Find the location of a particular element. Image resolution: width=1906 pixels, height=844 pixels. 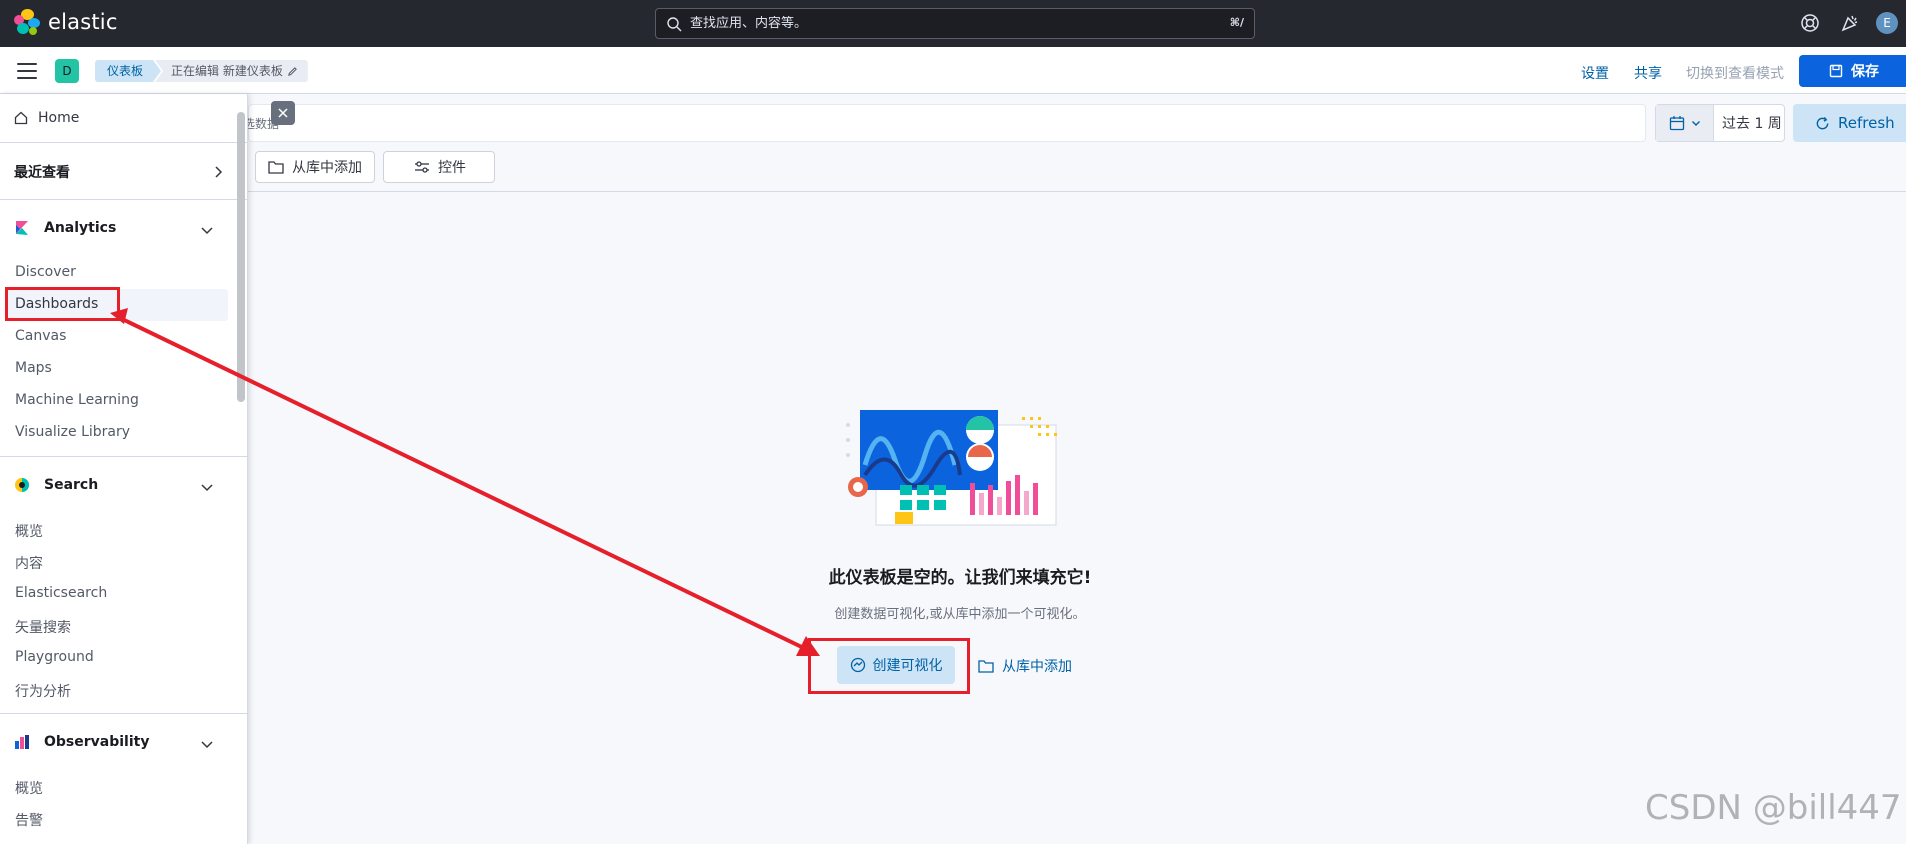

home-icon is located at coordinates (21, 118).